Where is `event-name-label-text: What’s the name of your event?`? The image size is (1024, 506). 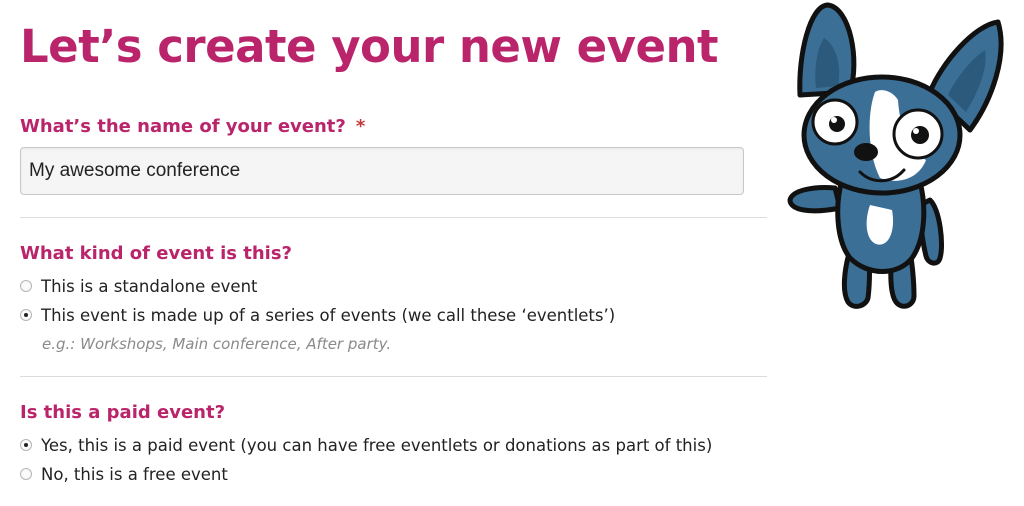 event-name-label-text: What’s the name of your event? is located at coordinates (183, 126).